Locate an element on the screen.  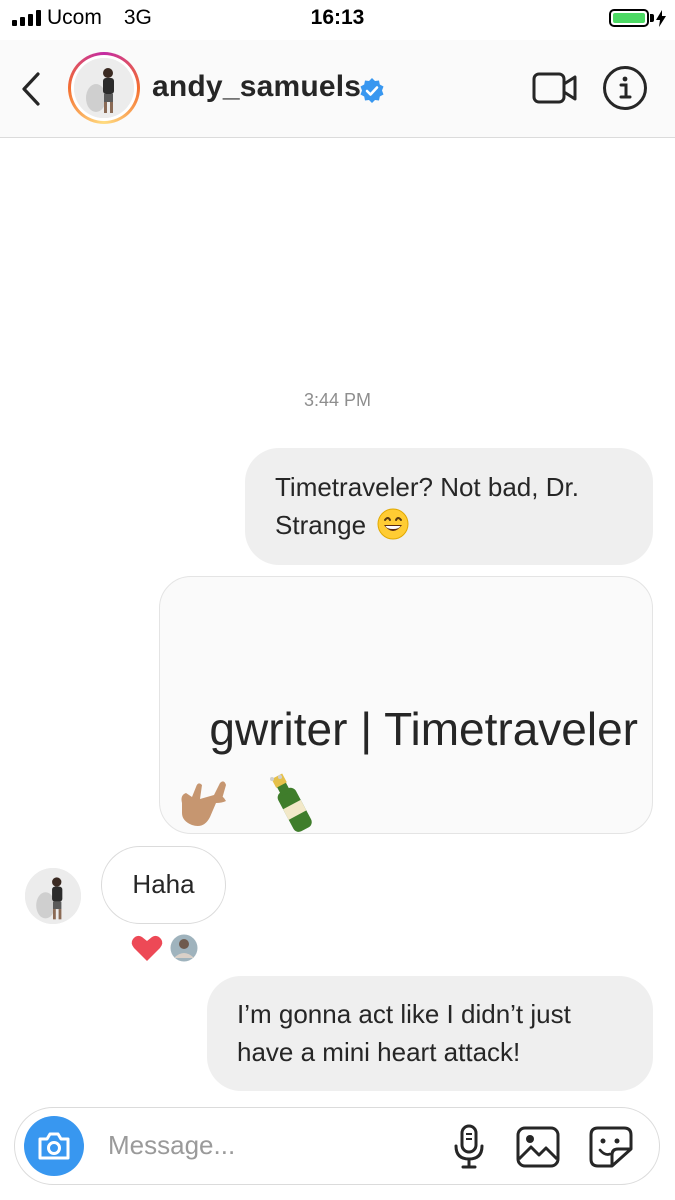
back-chevron-icon is located at coordinates (32, 89).